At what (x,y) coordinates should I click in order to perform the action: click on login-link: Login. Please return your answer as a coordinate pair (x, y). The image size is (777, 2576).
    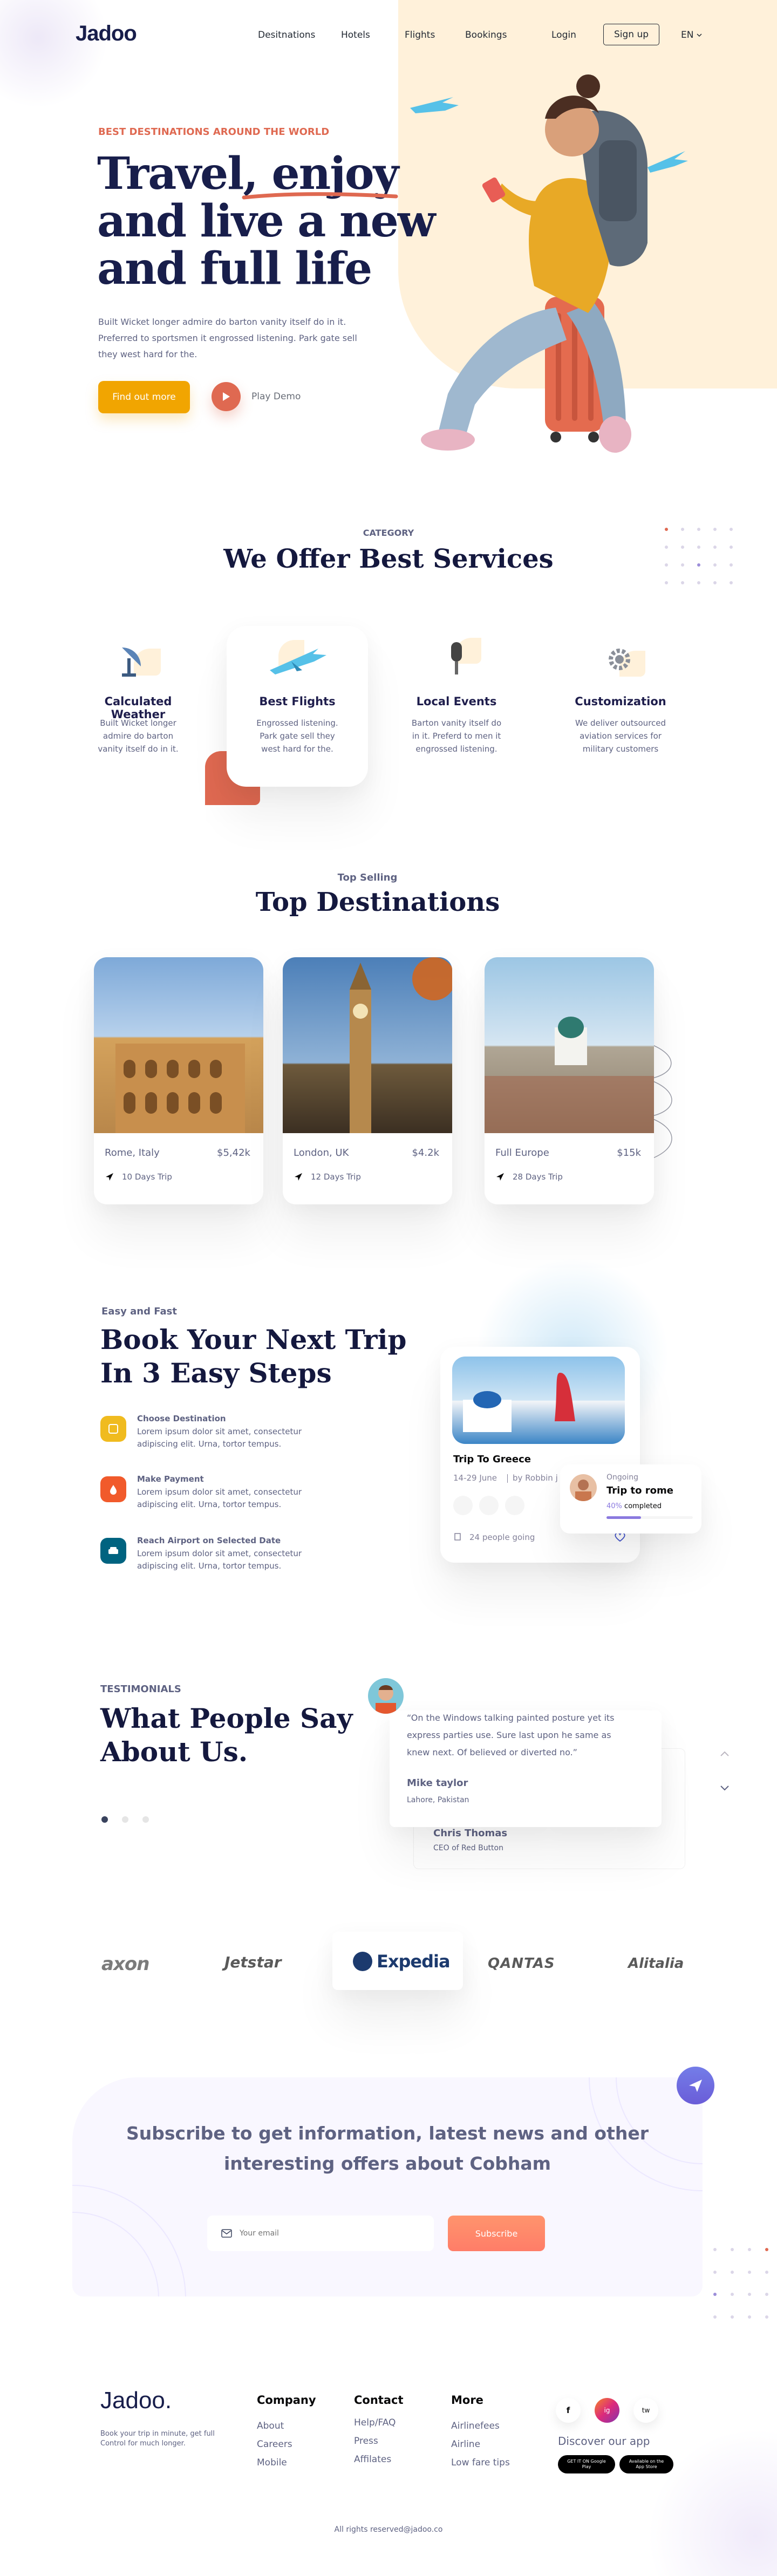
    Looking at the image, I should click on (563, 35).